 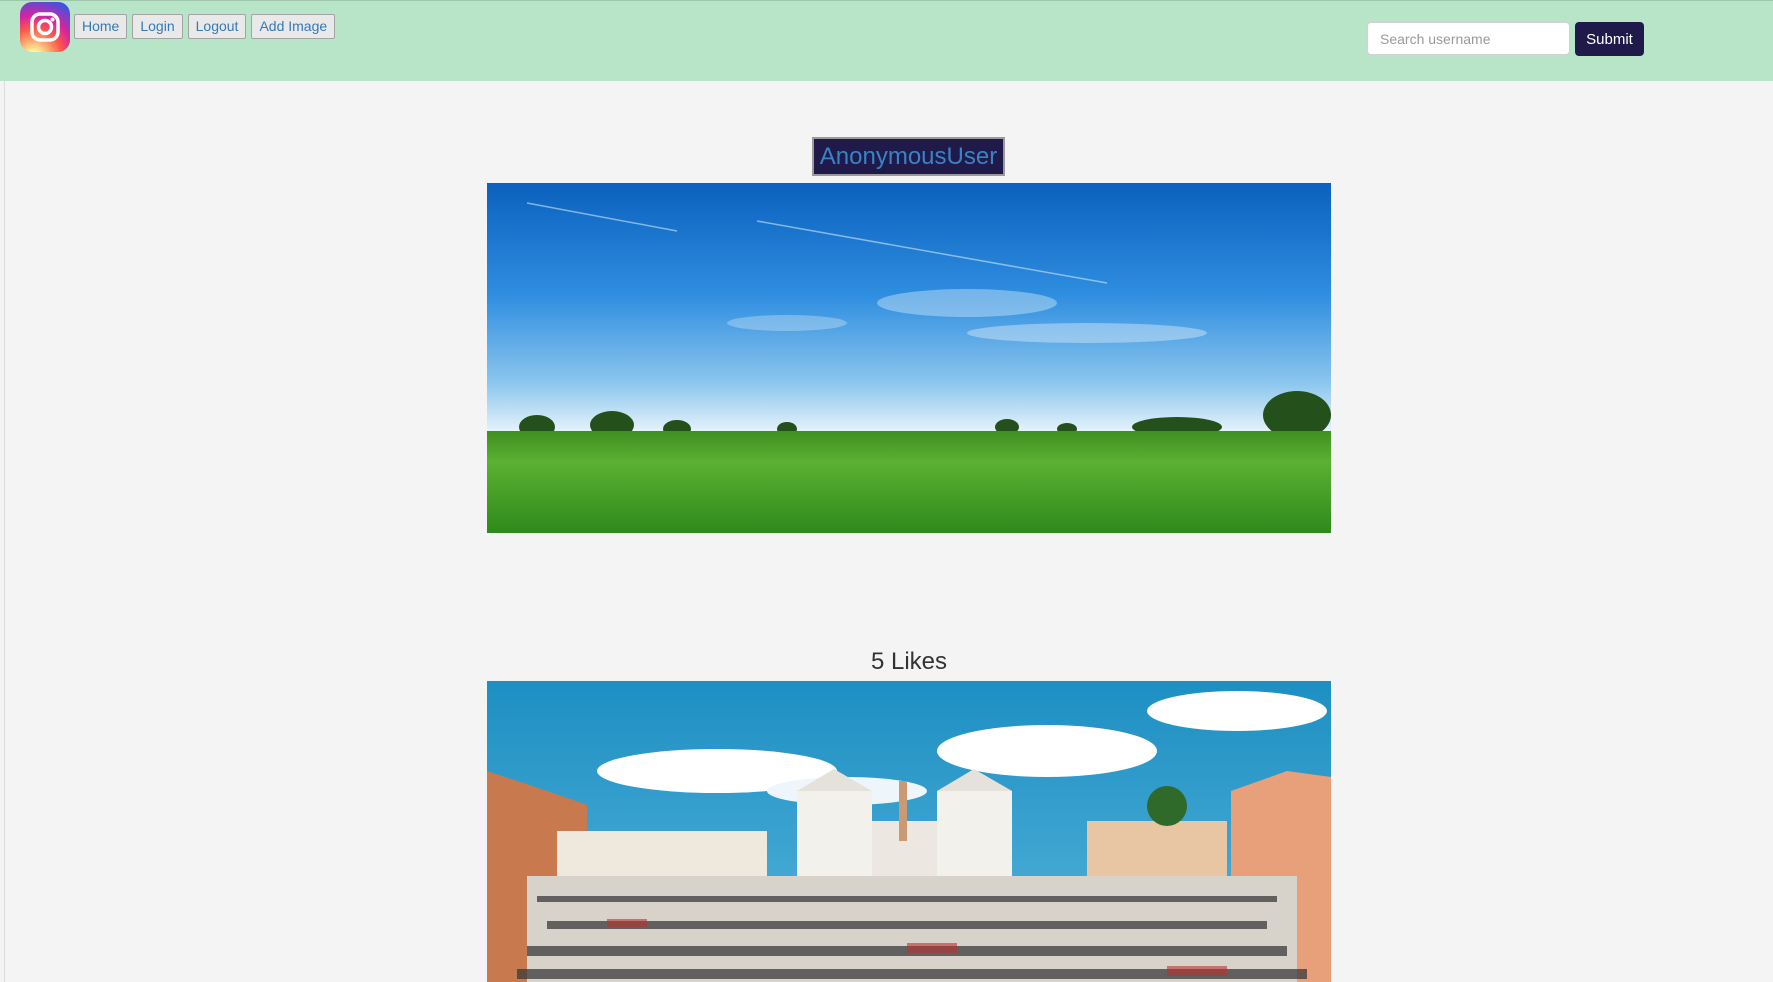 I want to click on submit-button: Submit, so click(x=1609, y=39).